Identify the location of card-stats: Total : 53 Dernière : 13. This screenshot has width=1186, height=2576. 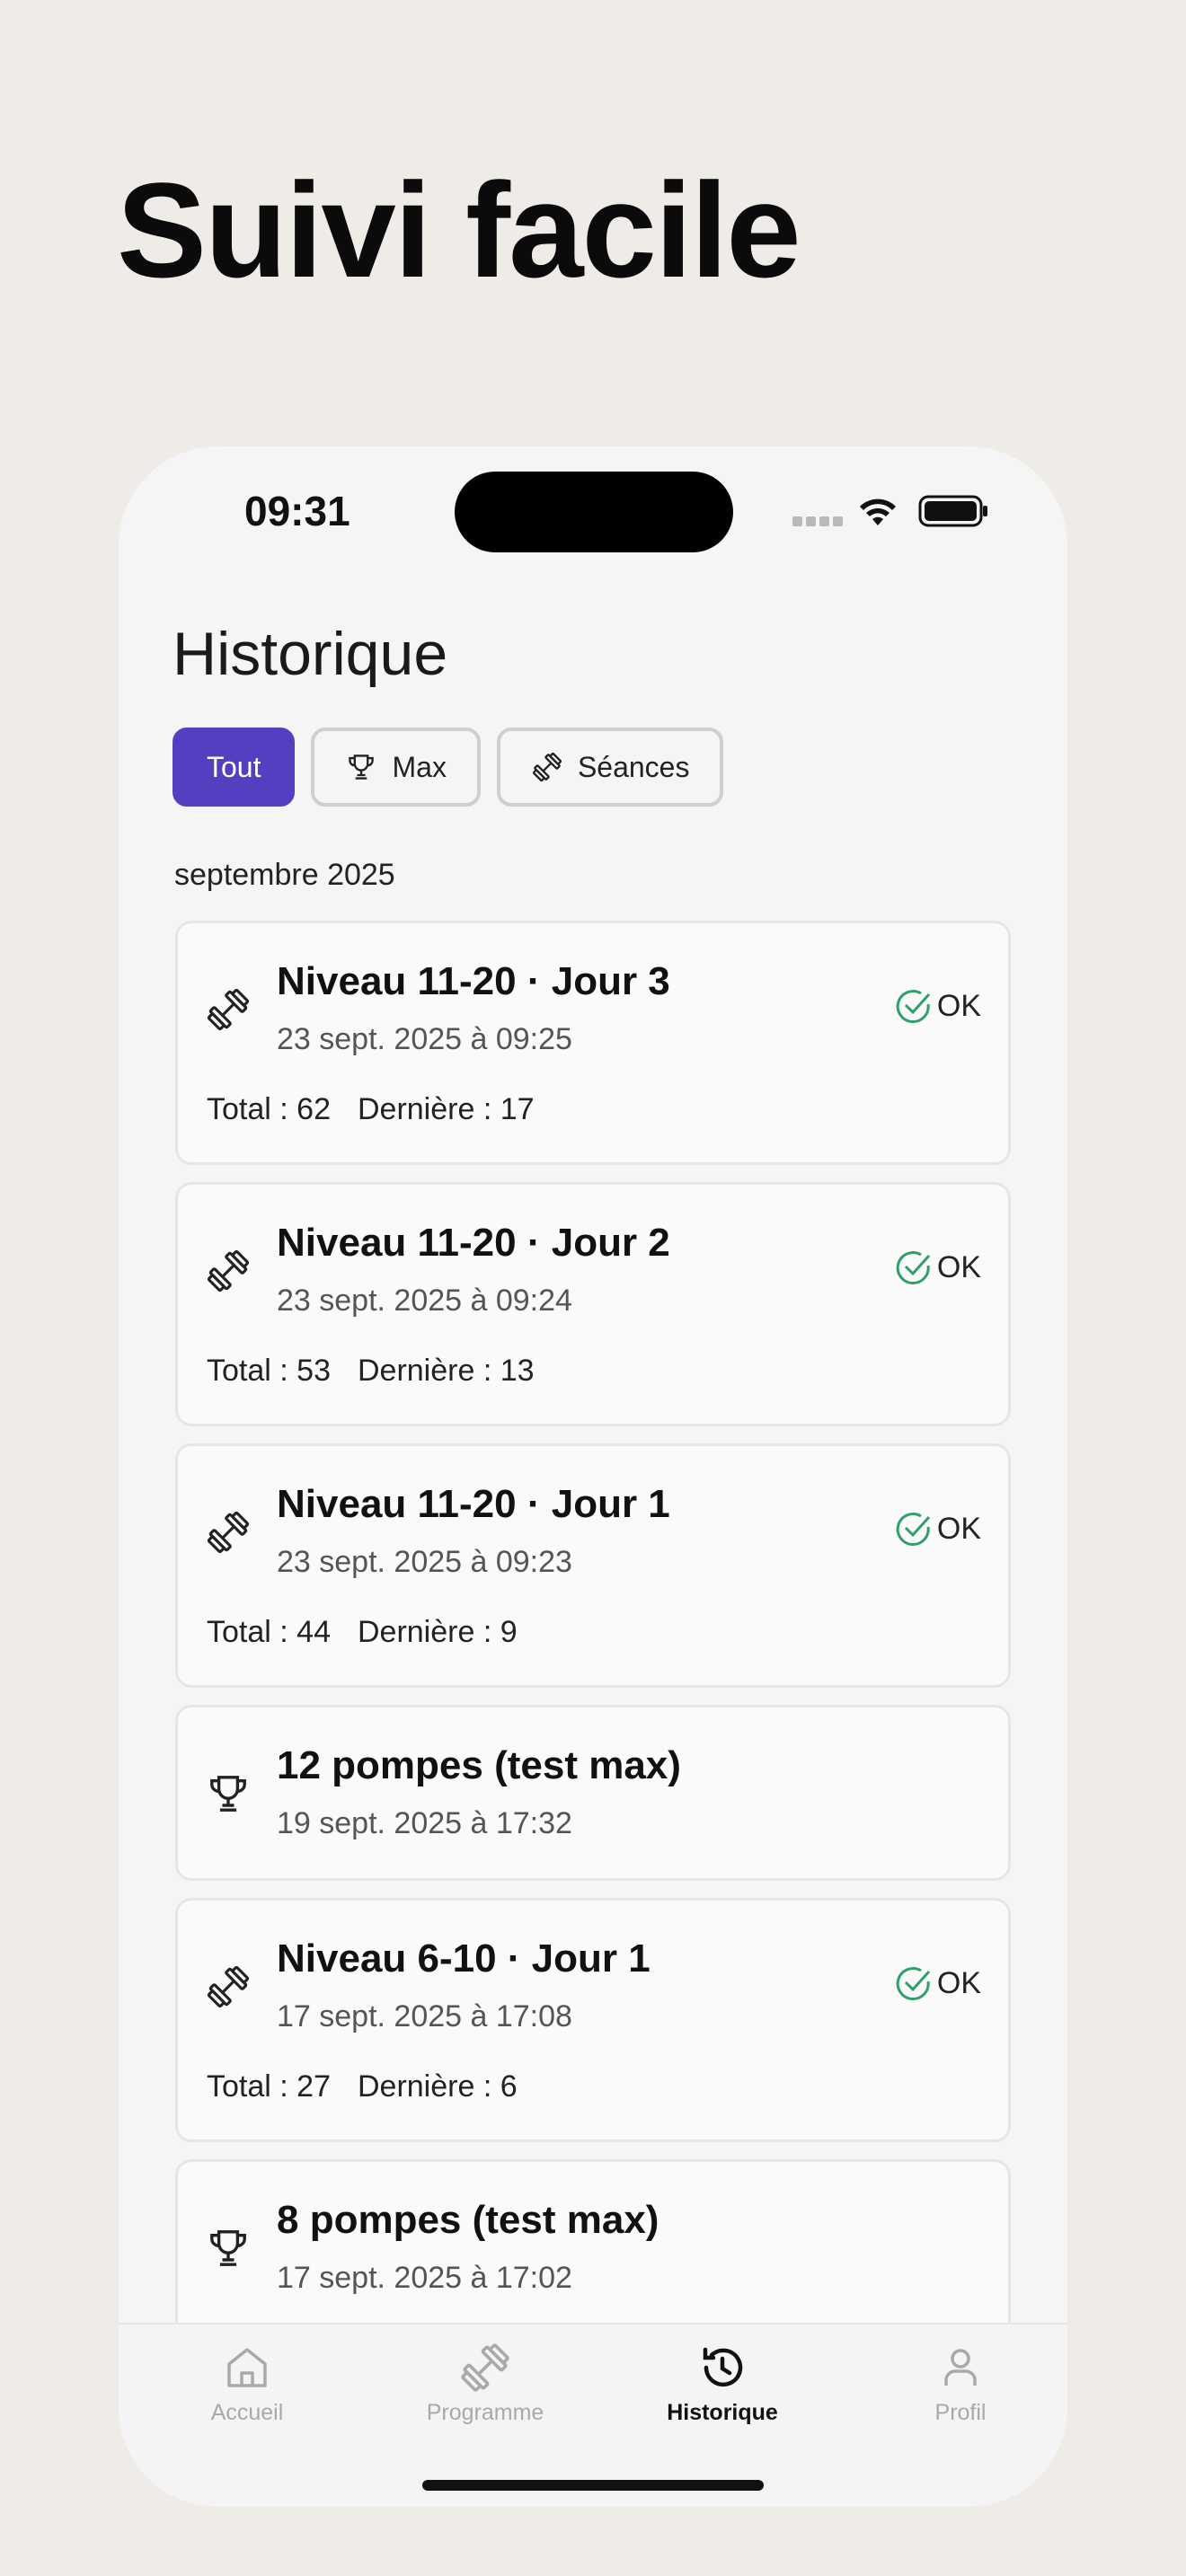
(384, 1371).